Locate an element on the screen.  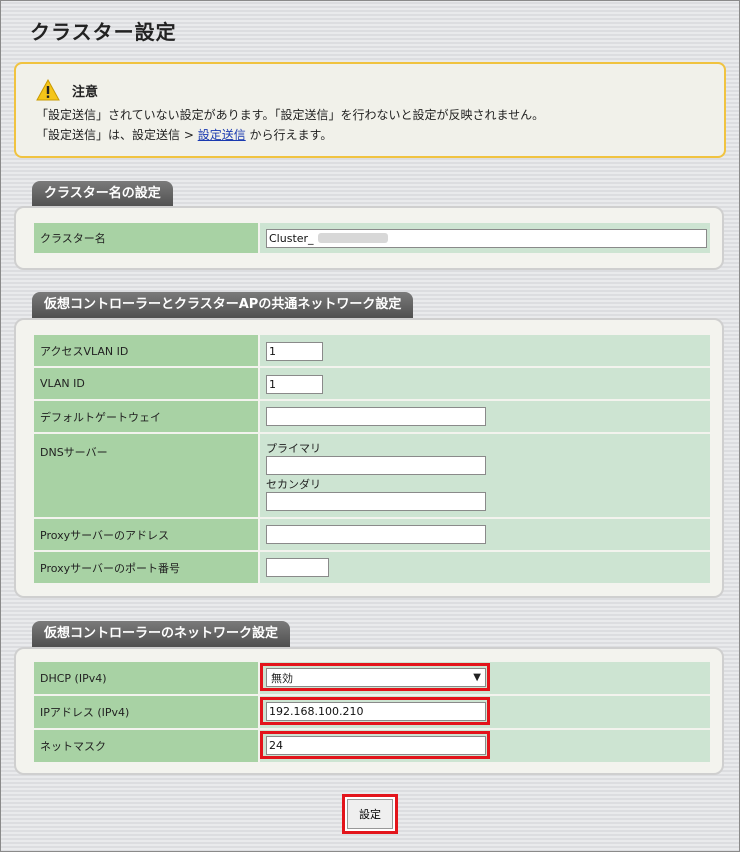
proxy-address-row: Proxyサーバーのアドレス is located at coordinates (372, 534).